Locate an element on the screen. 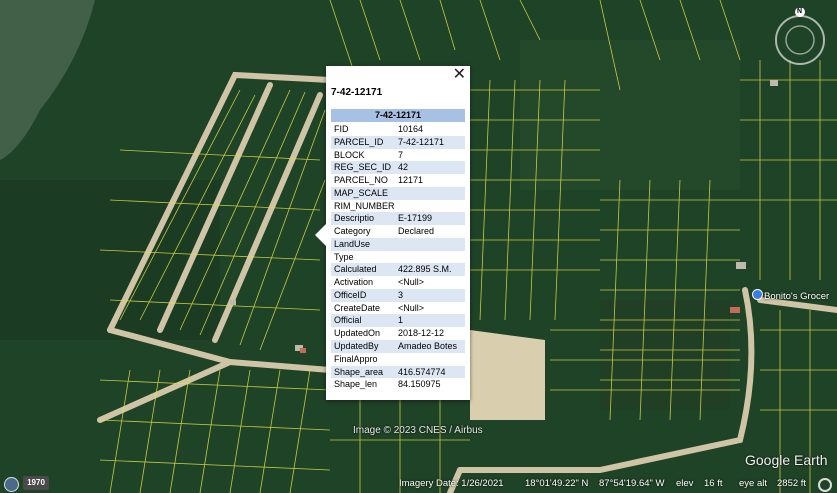 Image resolution: width=837 pixels, height=493 pixels. place-label: Bonito's Grocer is located at coordinates (796, 296).